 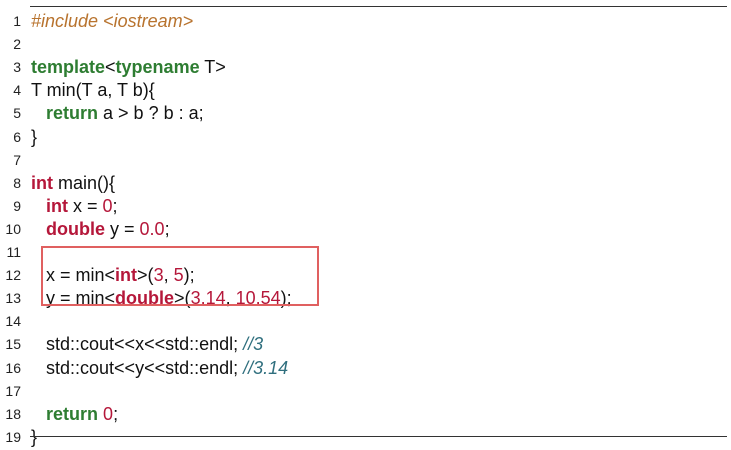 I want to click on code-text: return 0;, so click(x=74, y=414).